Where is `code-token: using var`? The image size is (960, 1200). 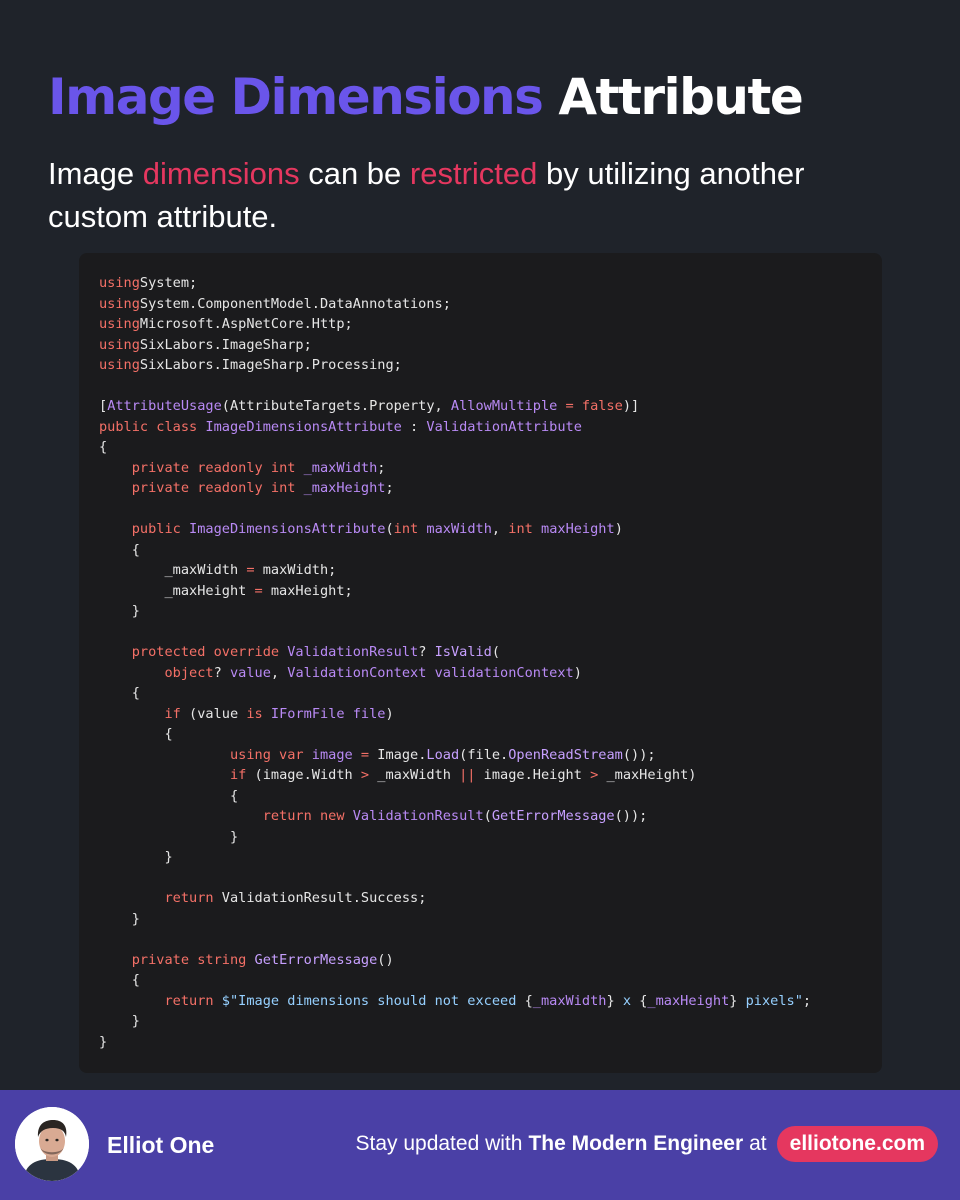 code-token: using var is located at coordinates (270, 754).